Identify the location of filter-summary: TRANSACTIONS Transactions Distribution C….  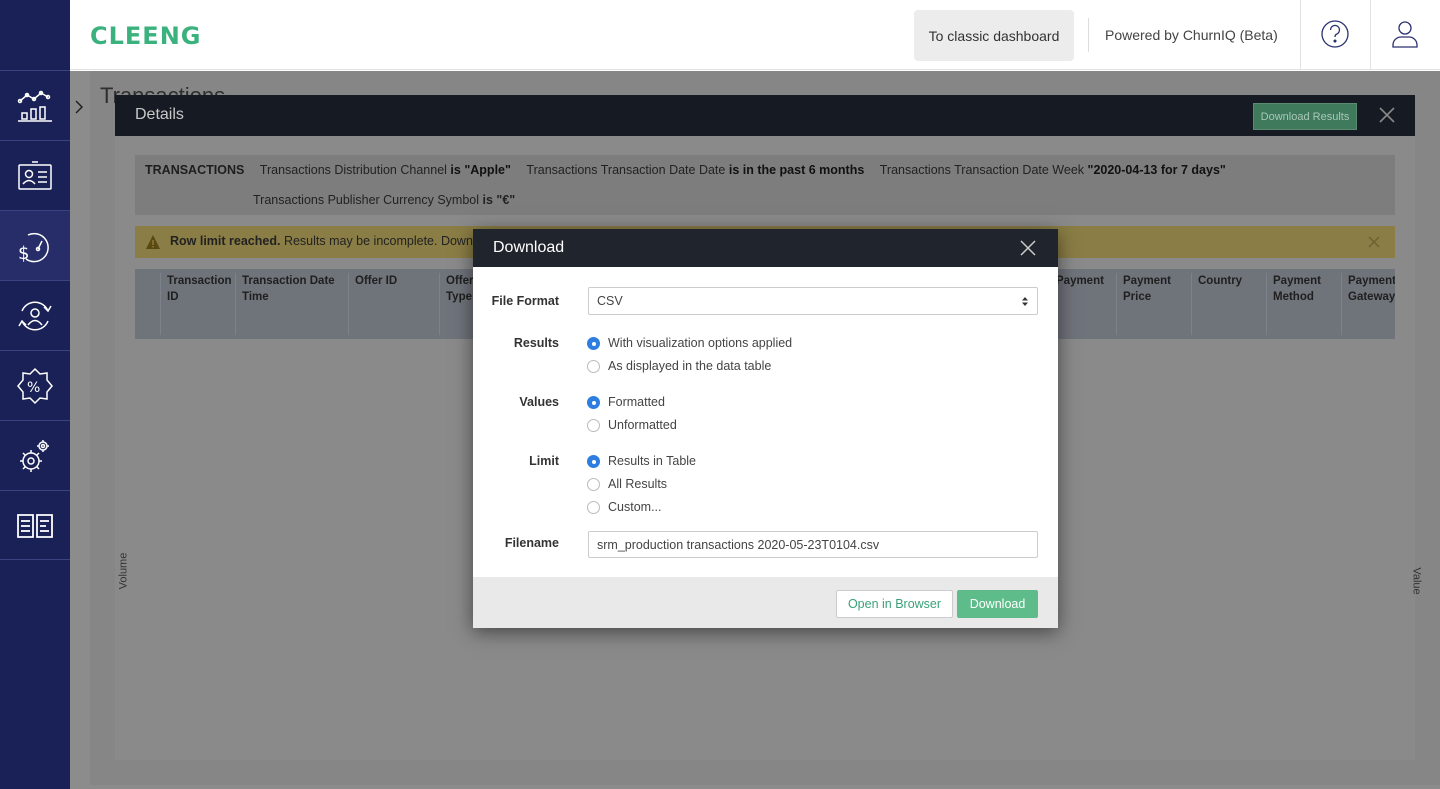
(765, 185).